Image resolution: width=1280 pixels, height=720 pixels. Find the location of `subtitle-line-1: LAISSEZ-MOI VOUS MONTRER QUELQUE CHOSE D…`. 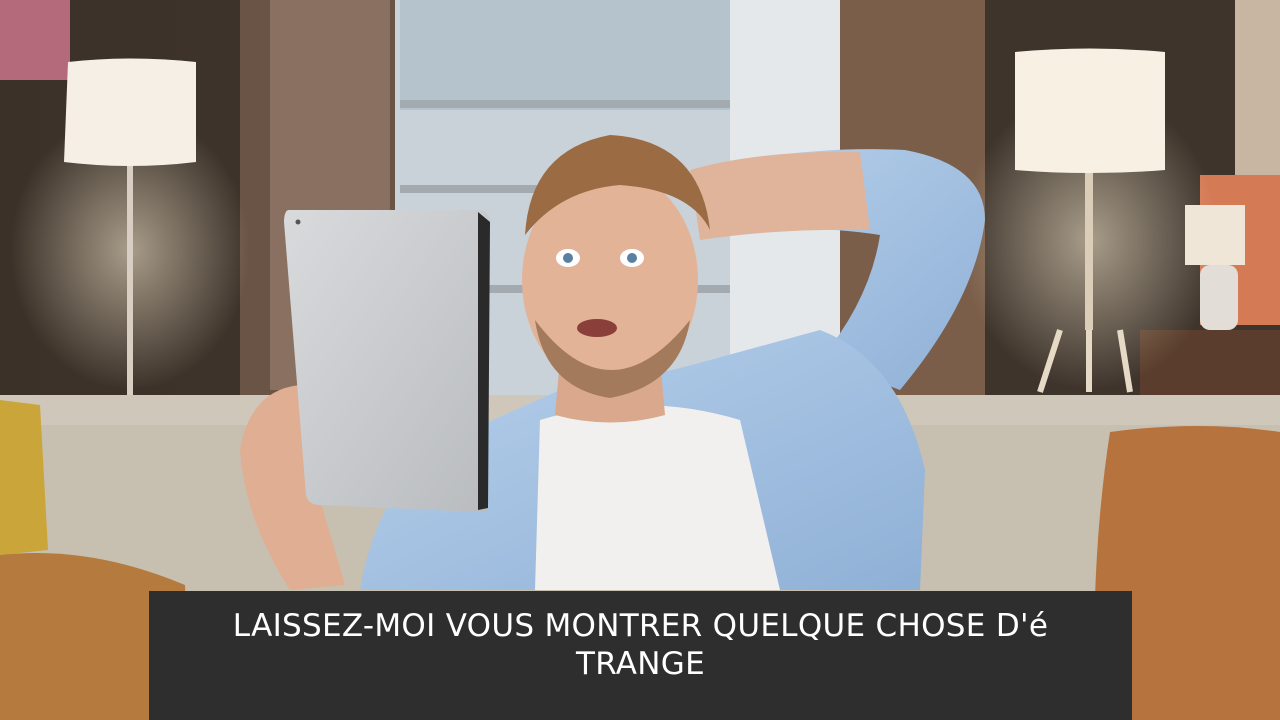

subtitle-line-1: LAISSEZ-MOI VOUS MONTRER QUELQUE CHOSE D… is located at coordinates (640, 626).